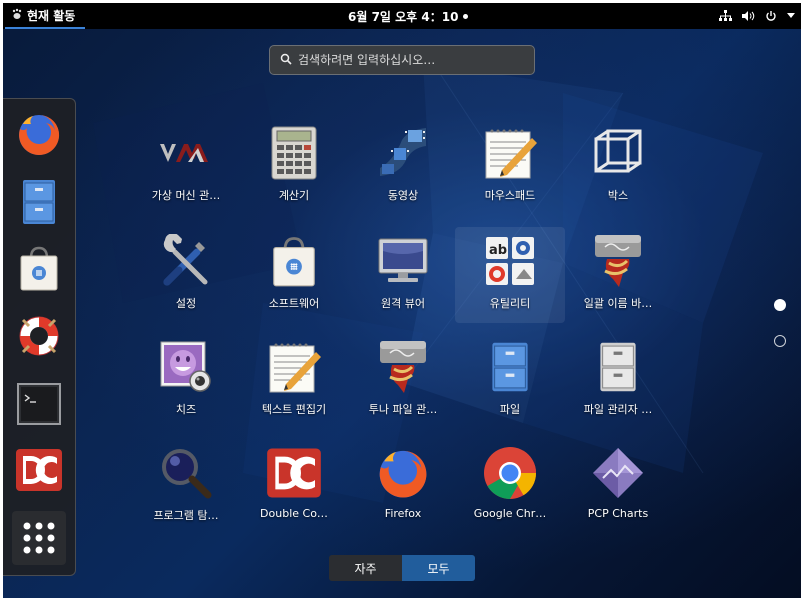  I want to click on app-remote-viewer: 원격 뷰어, so click(403, 275).